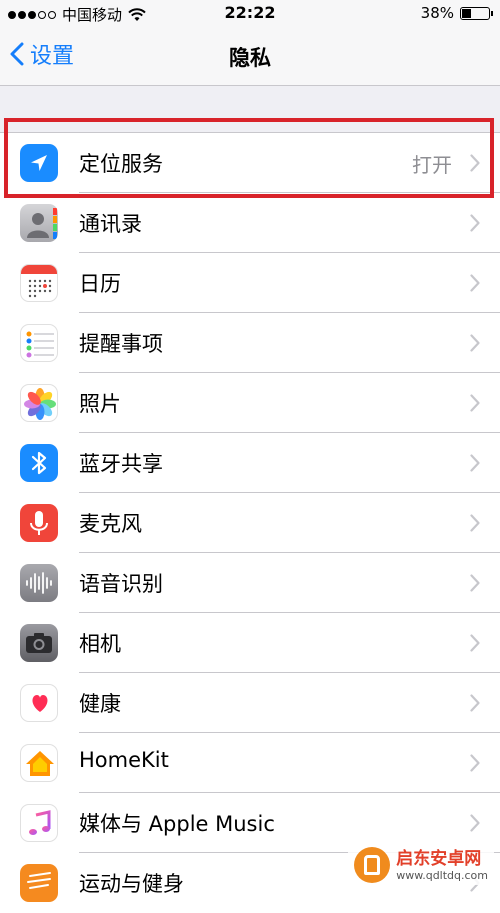 Image resolution: width=500 pixels, height=913 pixels. Describe the element at coordinates (121, 464) in the screenshot. I see `row-label: 蓝牙共享` at that location.